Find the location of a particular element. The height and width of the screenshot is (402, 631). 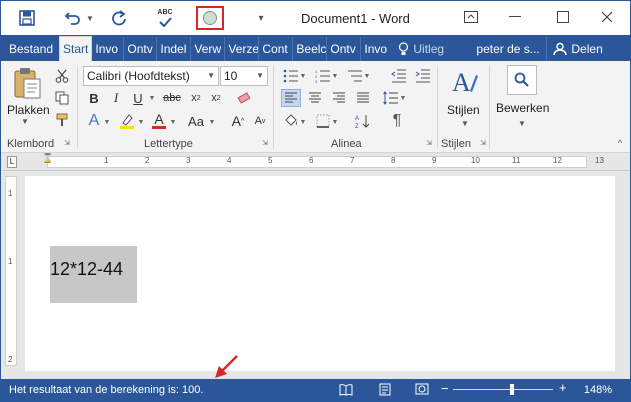

zoom-out-button: − is located at coordinates (445, 388).